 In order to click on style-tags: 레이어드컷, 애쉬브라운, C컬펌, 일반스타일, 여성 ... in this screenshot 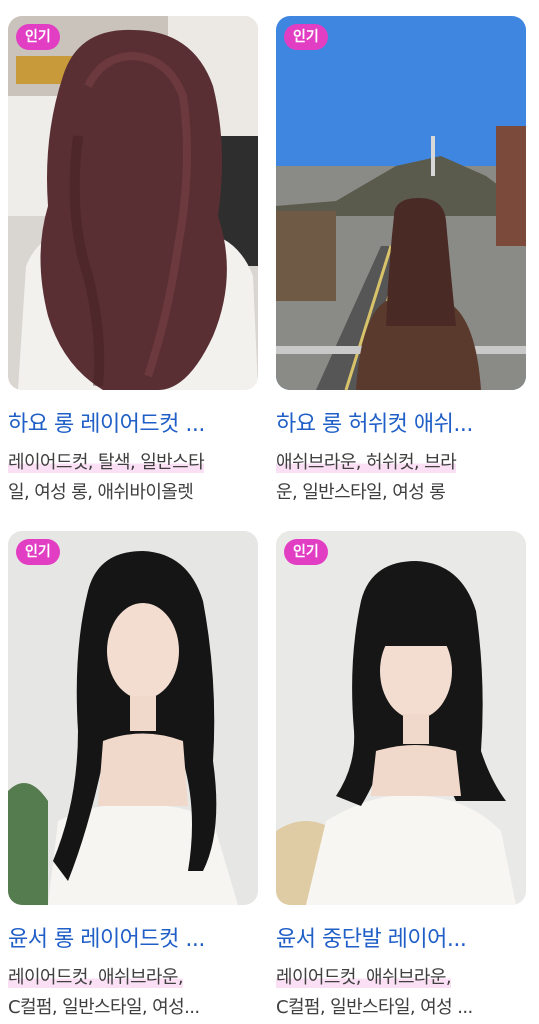, I will do `click(401, 993)`.